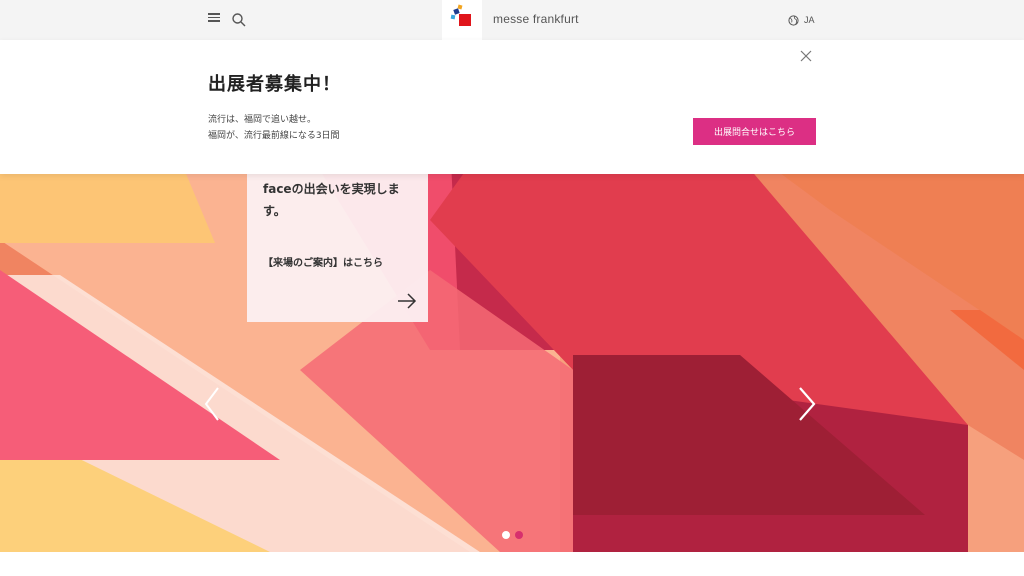 The height and width of the screenshot is (576, 1024). I want to click on top-navigation-bar: messe frankfurt JA, so click(512, 20).